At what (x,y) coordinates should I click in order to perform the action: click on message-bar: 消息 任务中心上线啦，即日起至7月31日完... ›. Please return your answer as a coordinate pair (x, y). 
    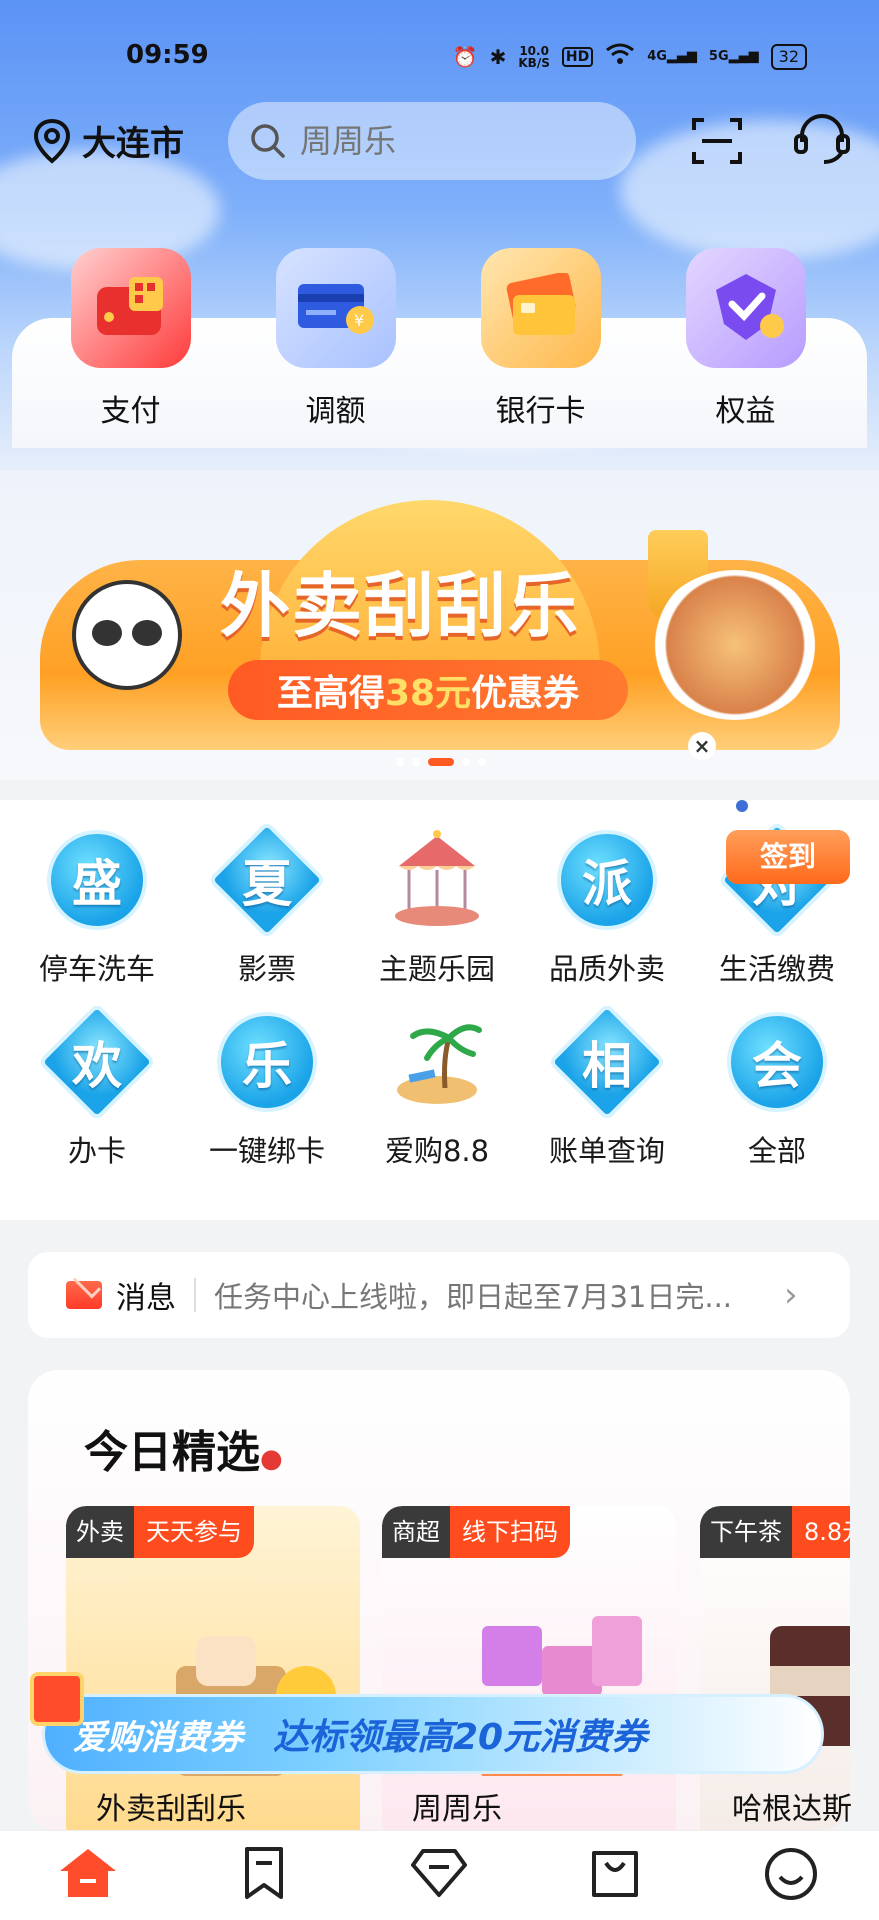
    Looking at the image, I should click on (439, 1295).